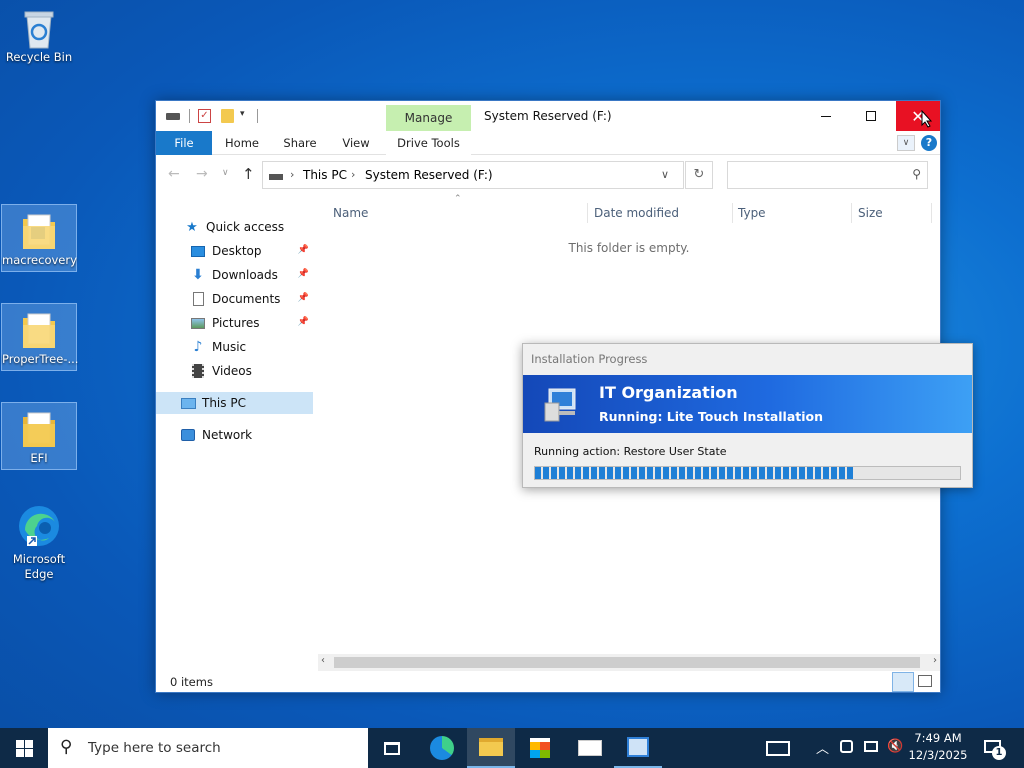 Image resolution: width=1024 pixels, height=768 pixels. I want to click on search-input, so click(817, 175).